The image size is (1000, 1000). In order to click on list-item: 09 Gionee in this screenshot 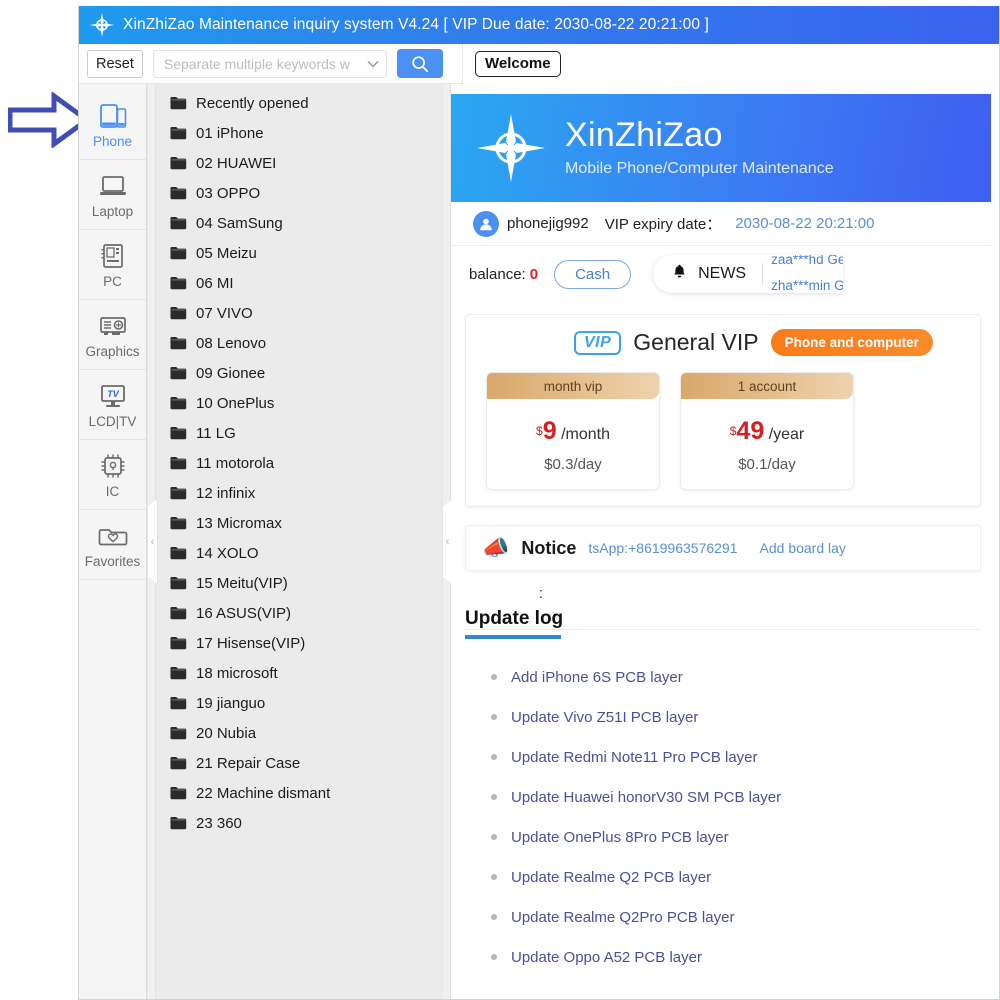, I will do `click(299, 373)`.